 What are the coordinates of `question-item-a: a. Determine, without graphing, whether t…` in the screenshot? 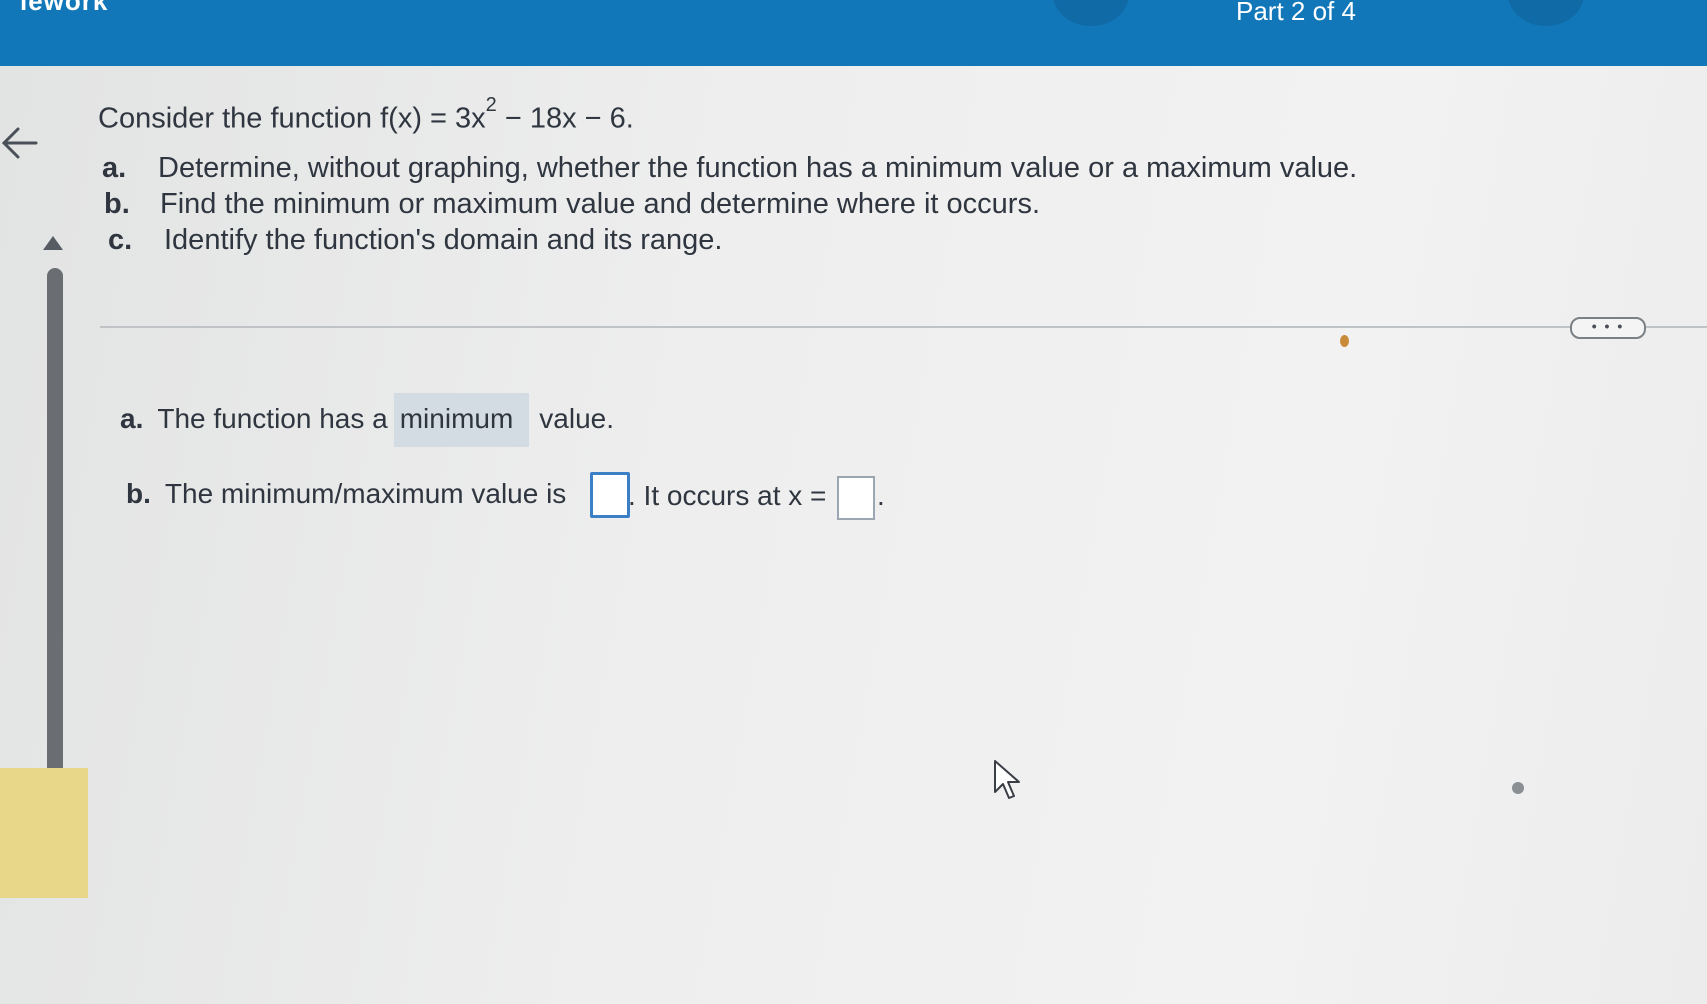 It's located at (729, 168).